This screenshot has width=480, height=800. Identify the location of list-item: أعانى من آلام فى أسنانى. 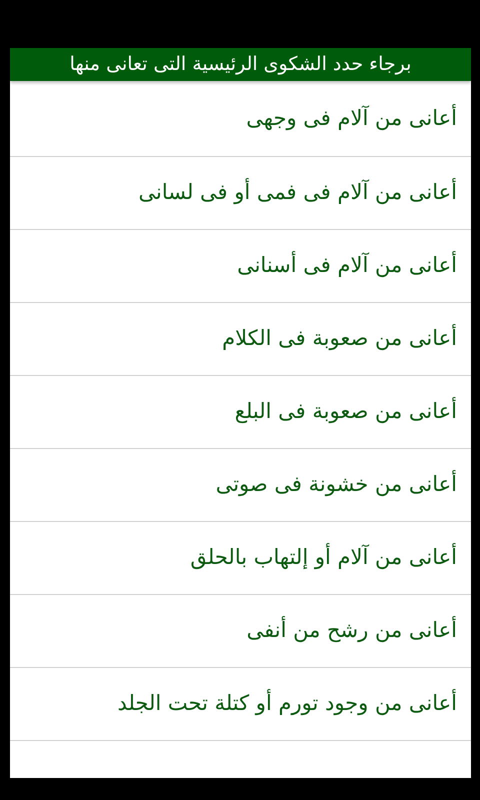
(240, 267).